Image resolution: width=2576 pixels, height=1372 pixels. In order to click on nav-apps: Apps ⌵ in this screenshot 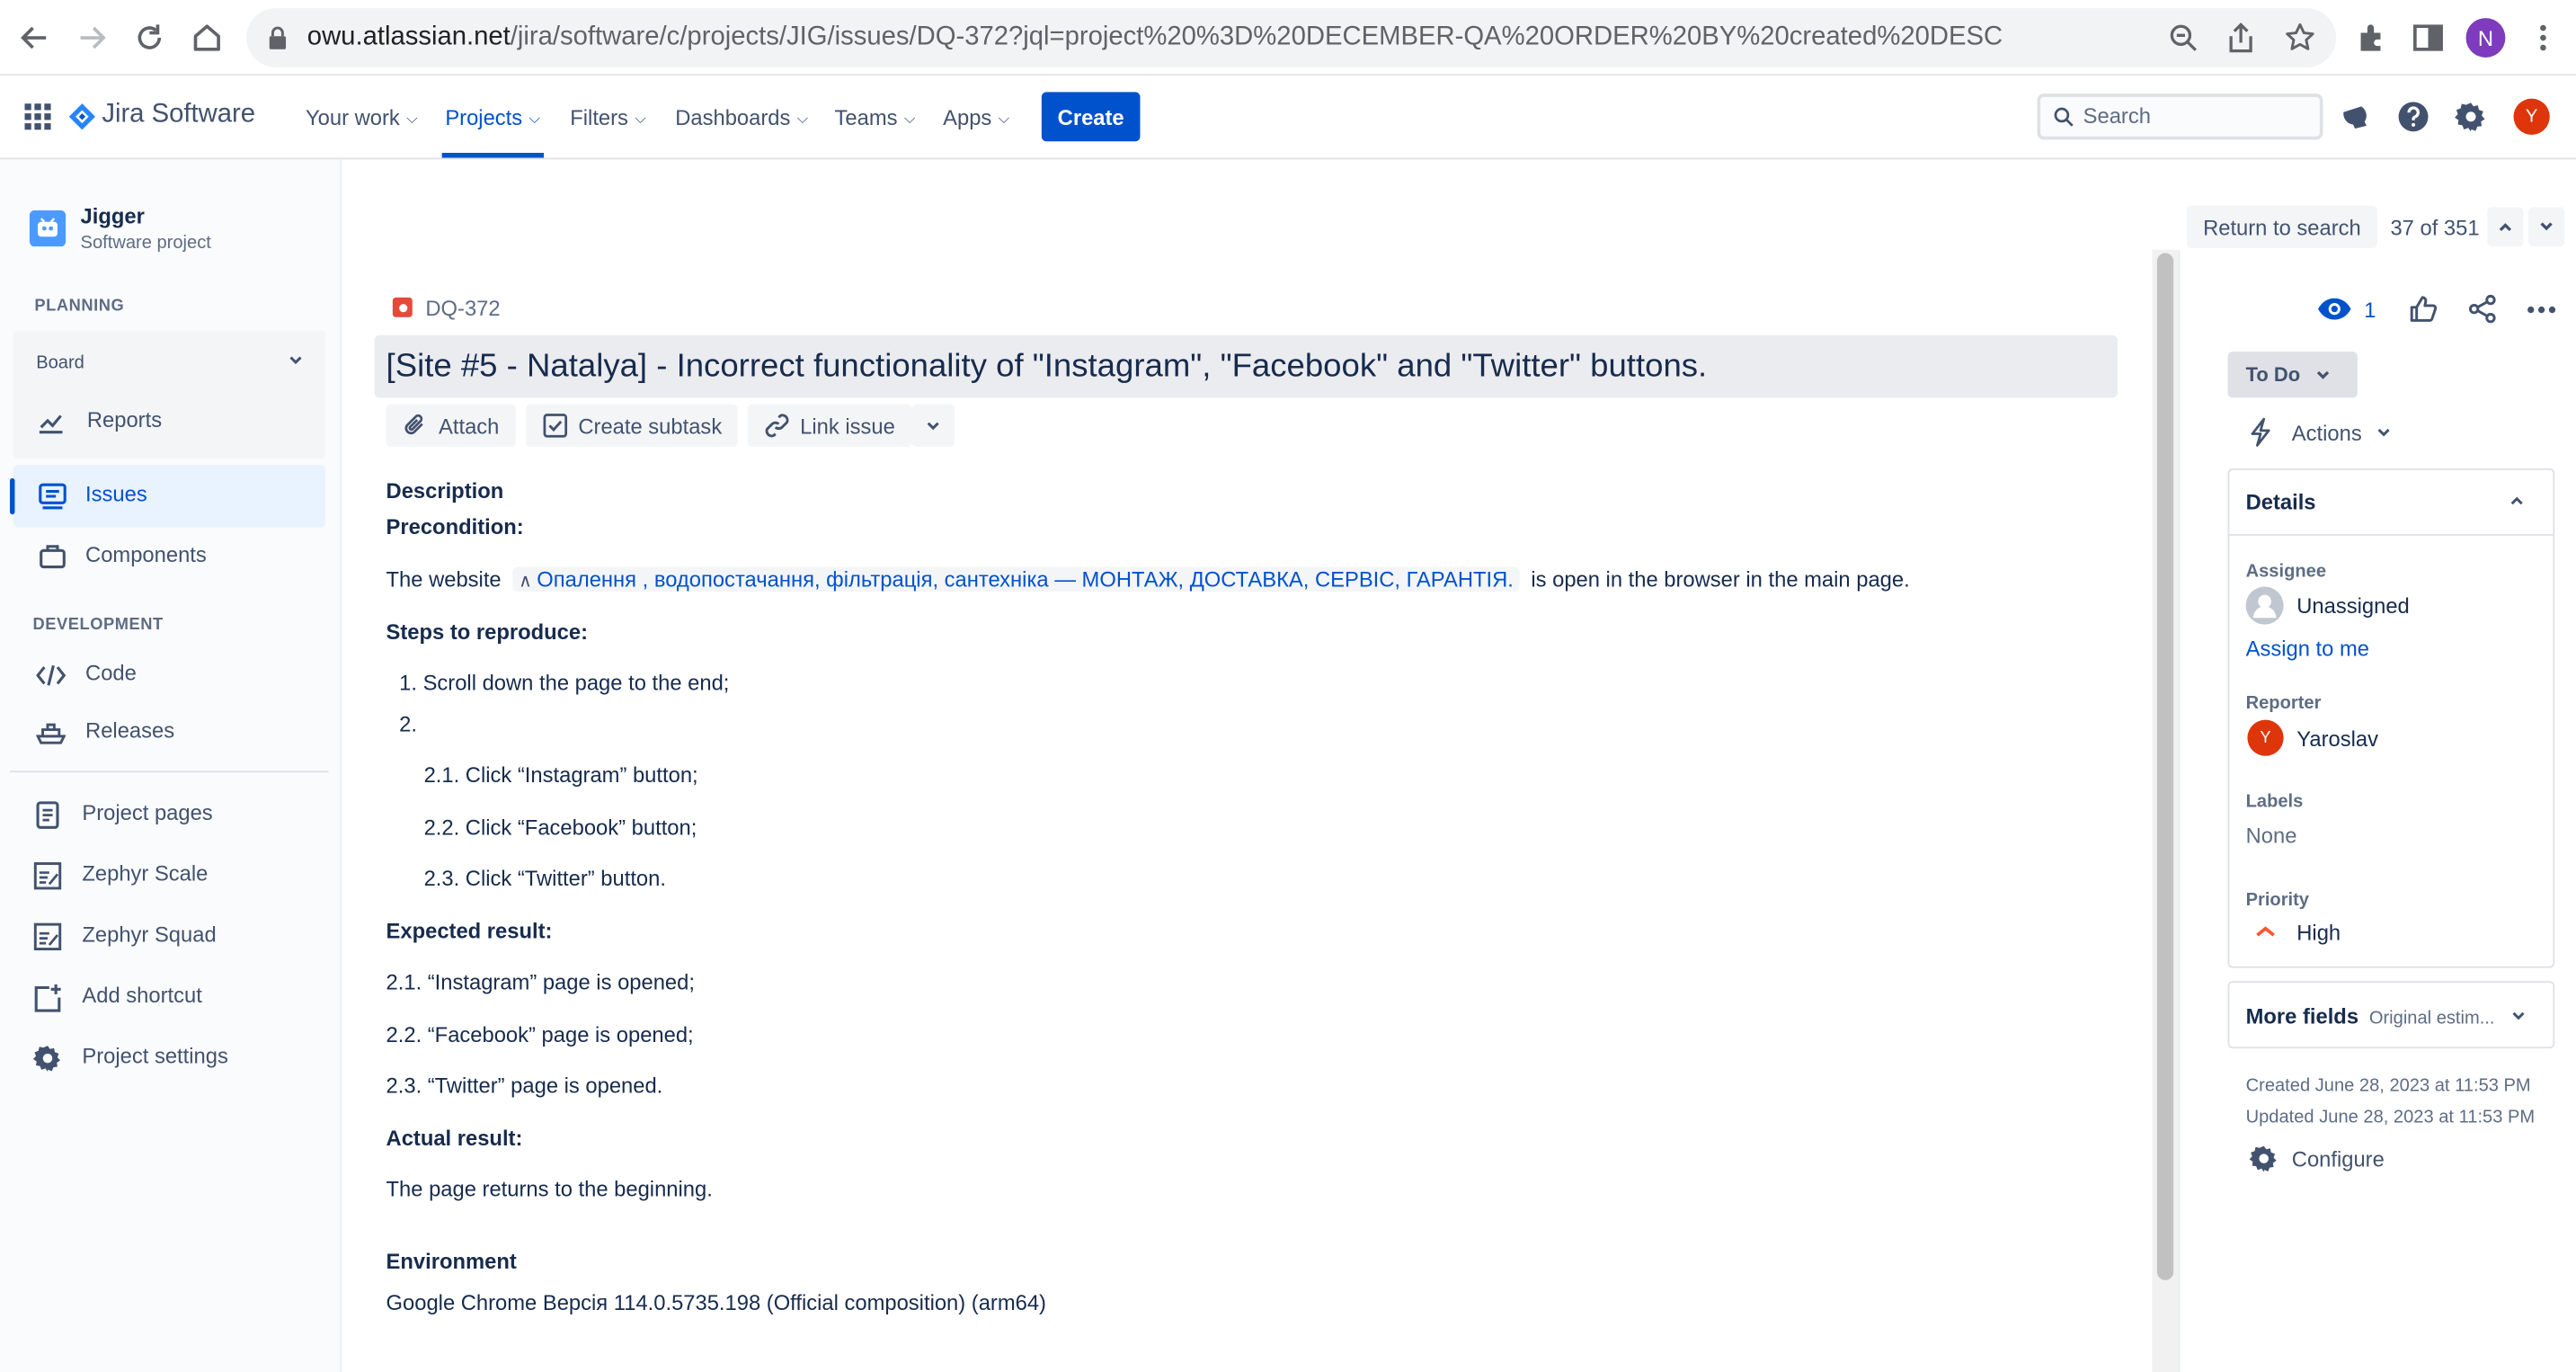, I will do `click(976, 117)`.